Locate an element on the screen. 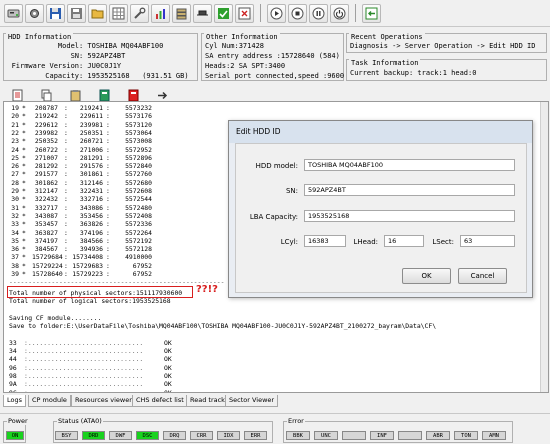  table-row: 21 * 229612:239981:5573120 is located at coordinates (84, 125).